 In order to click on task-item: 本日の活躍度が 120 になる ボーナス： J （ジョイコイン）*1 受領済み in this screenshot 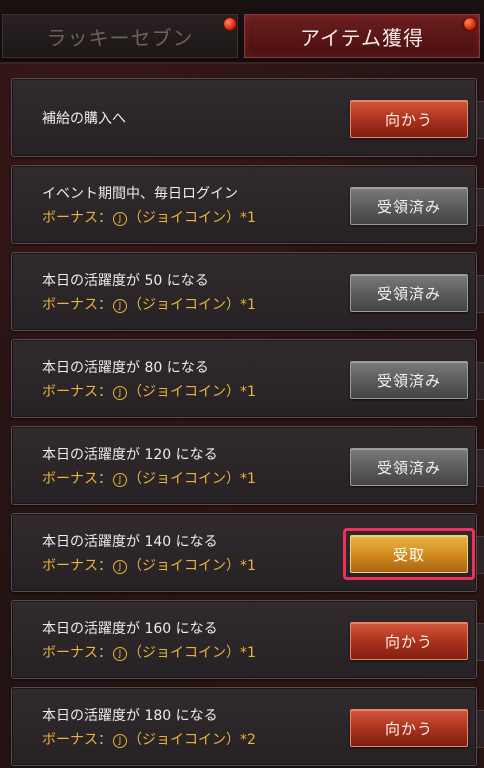, I will do `click(247, 465)`.